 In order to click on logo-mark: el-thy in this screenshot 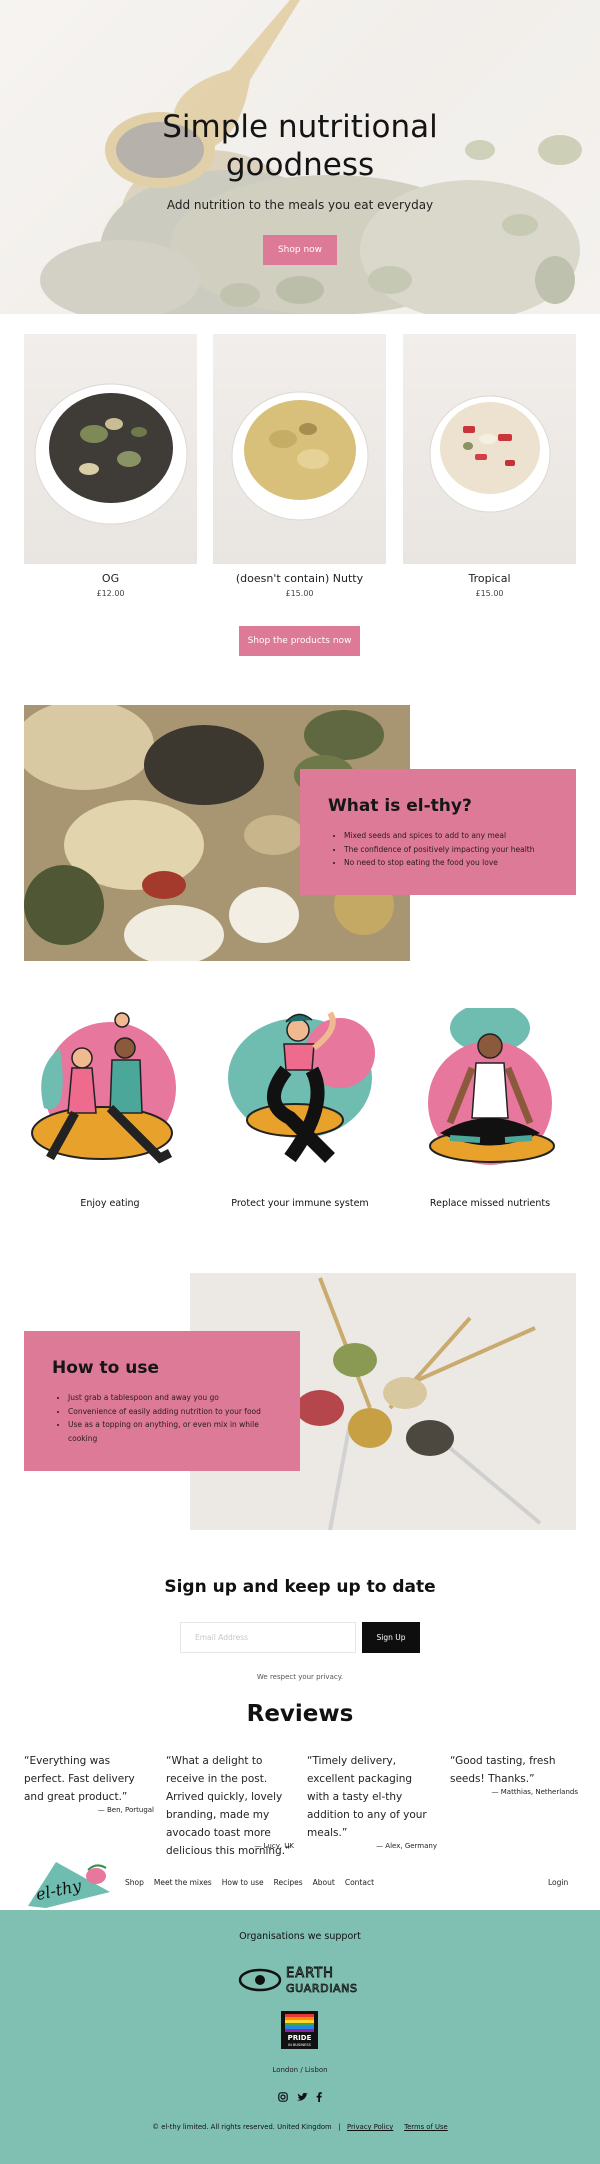, I will do `click(69, 1885)`.